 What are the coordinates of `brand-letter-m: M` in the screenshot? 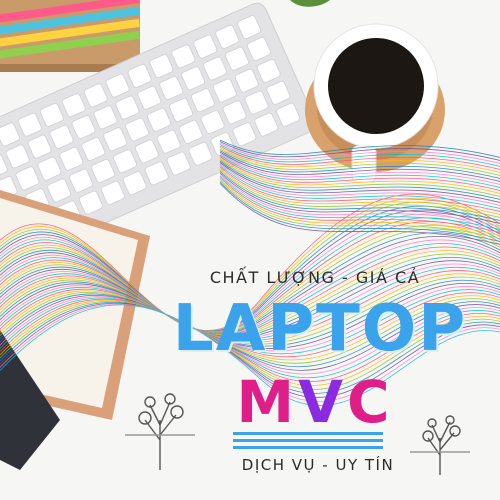 It's located at (267, 402).